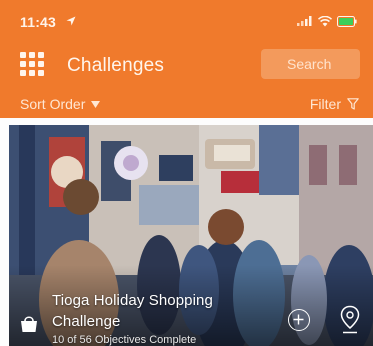 This screenshot has height=346, width=373. What do you see at coordinates (71, 21) in the screenshot?
I see `location-arrow-icon` at bounding box center [71, 21].